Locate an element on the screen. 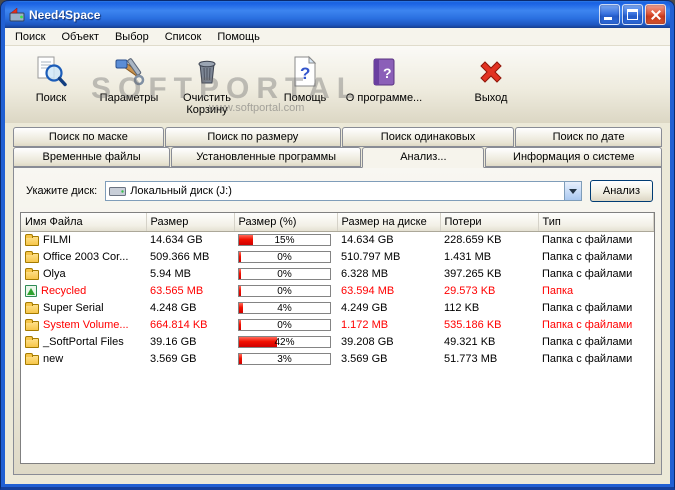 This screenshot has width=675, height=490. settings-icon is located at coordinates (130, 72).